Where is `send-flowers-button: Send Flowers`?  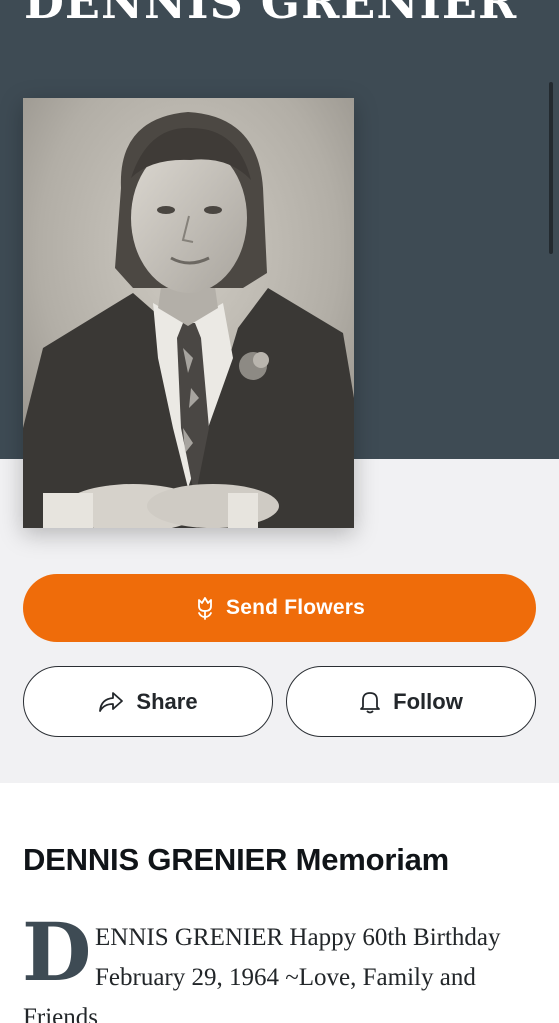
send-flowers-button: Send Flowers is located at coordinates (279, 608).